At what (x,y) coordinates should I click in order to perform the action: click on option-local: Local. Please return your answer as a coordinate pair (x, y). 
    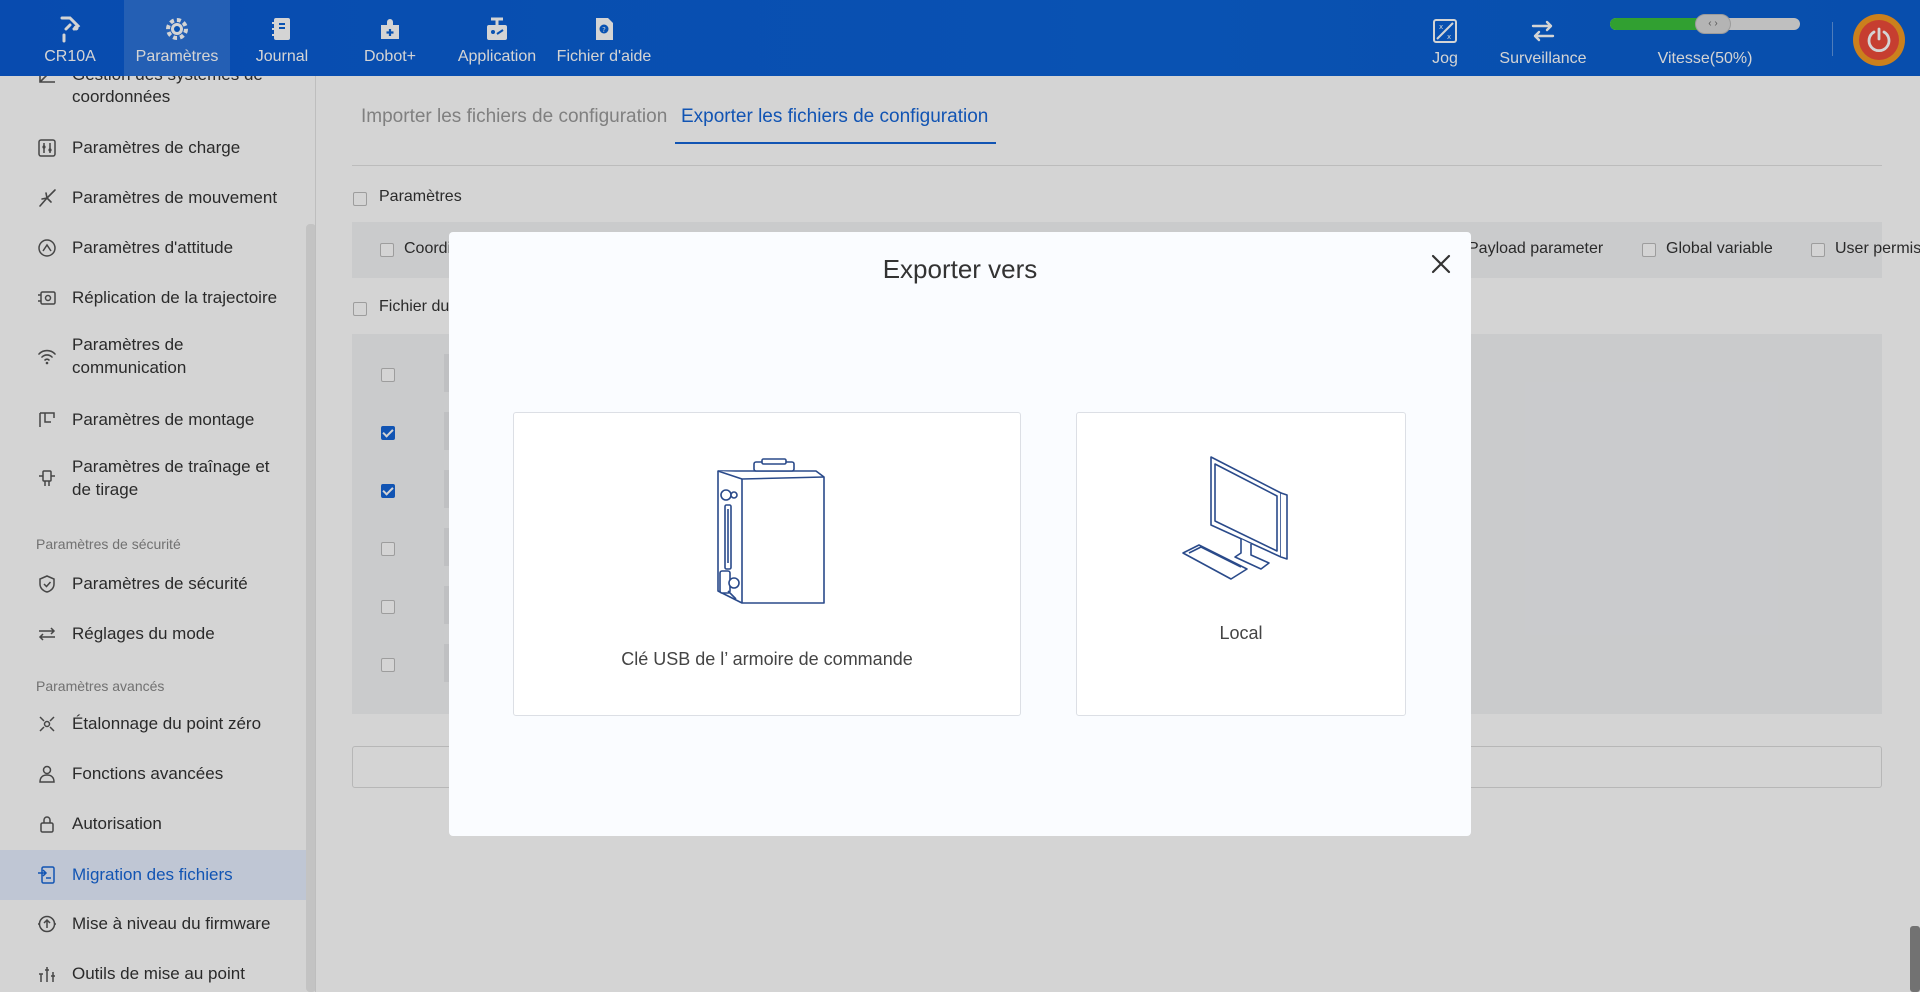
    Looking at the image, I should click on (1241, 564).